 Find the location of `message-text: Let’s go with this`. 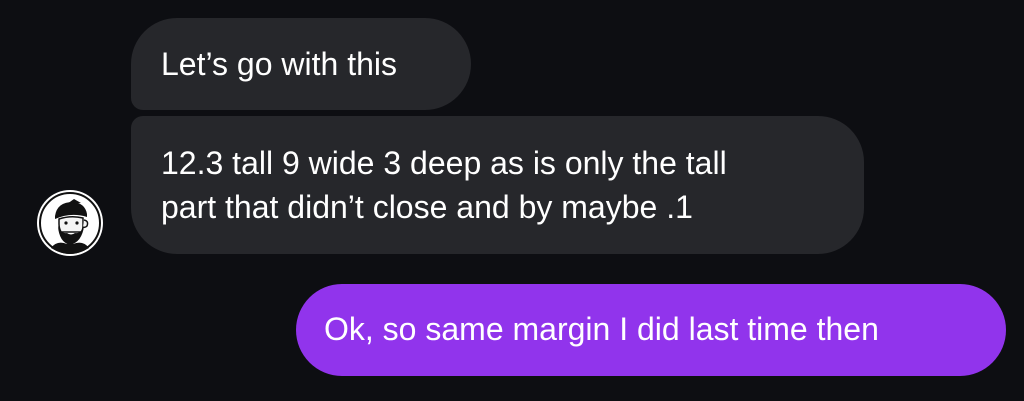

message-text: Let’s go with this is located at coordinates (279, 64).